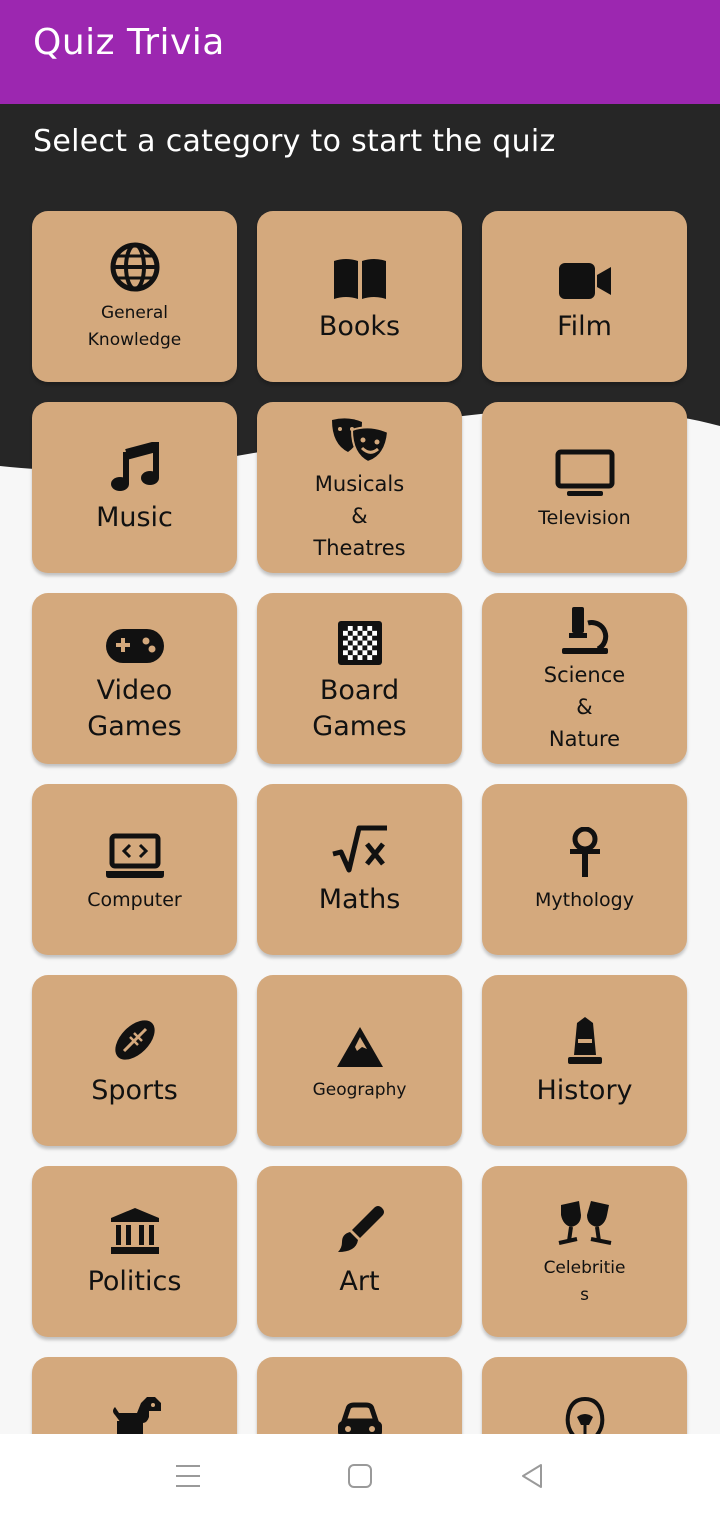 The height and width of the screenshot is (1522, 720). Describe the element at coordinates (585, 629) in the screenshot. I see `microscope-icon` at that location.